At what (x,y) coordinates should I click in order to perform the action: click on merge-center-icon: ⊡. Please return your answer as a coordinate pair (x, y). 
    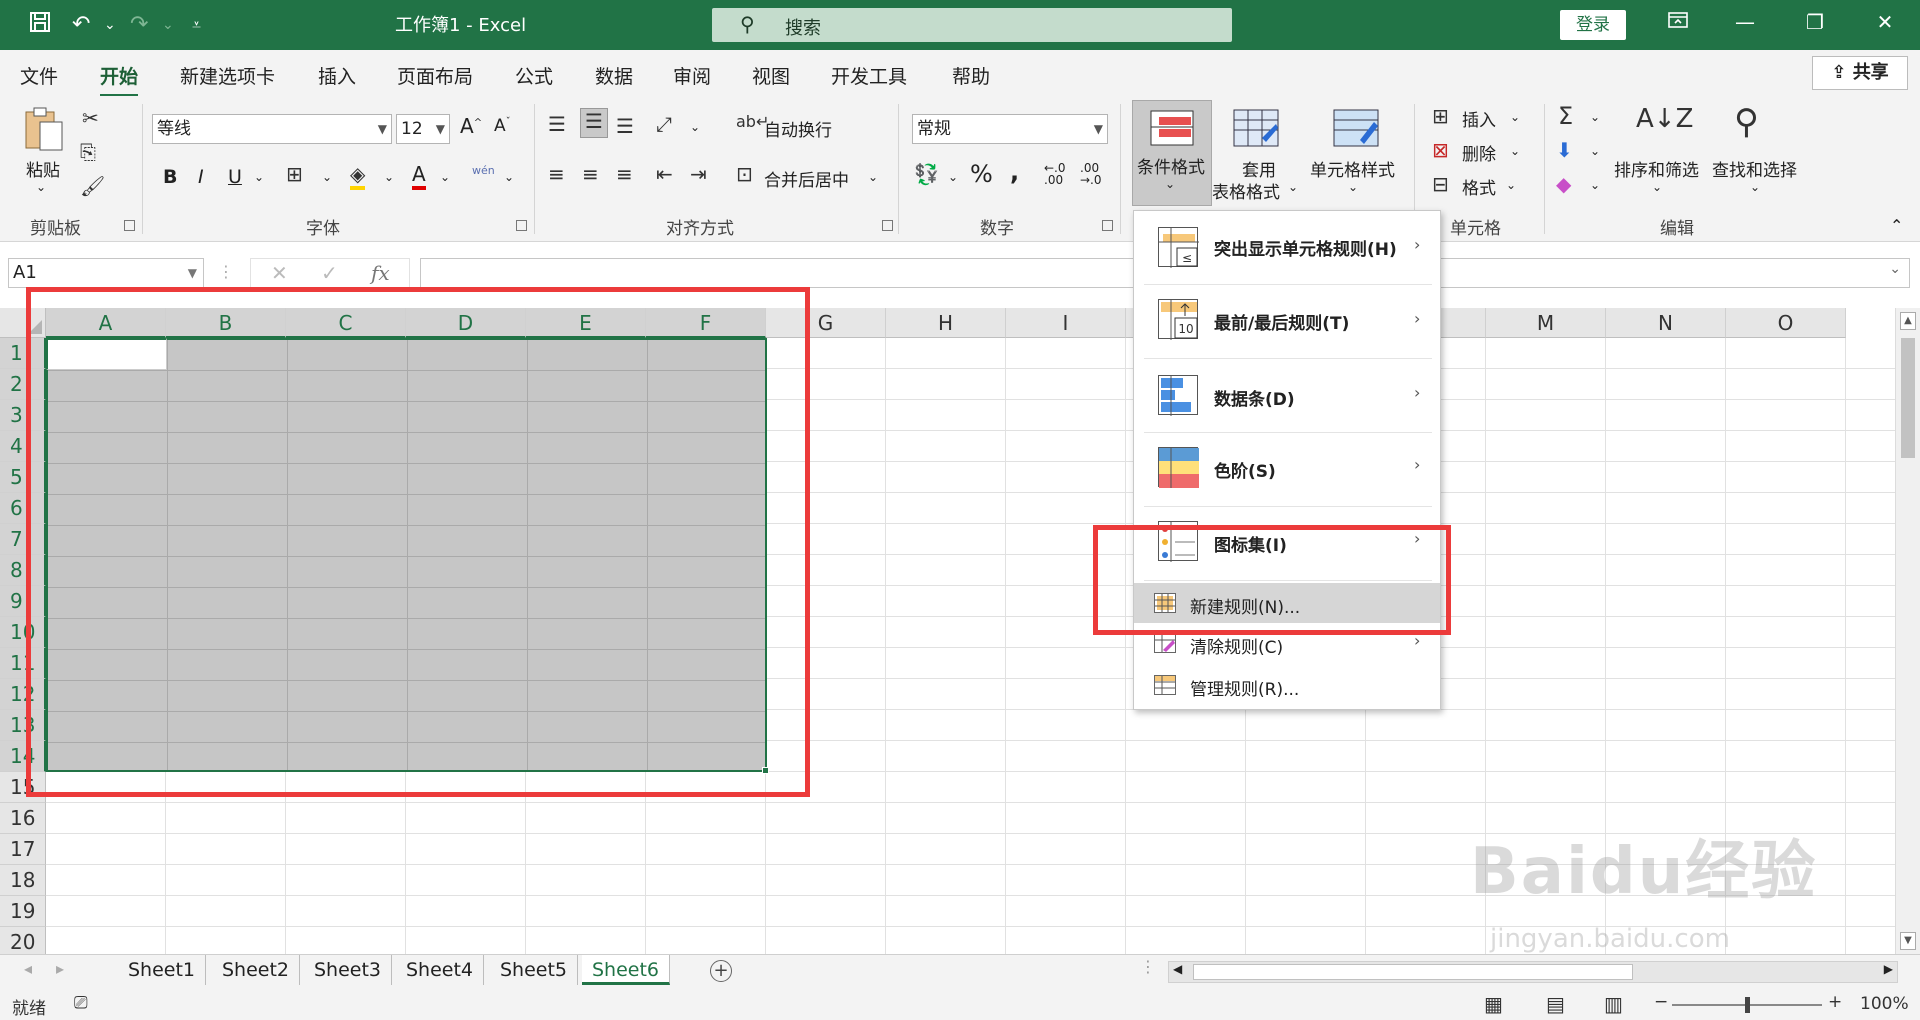
    Looking at the image, I should click on (744, 174).